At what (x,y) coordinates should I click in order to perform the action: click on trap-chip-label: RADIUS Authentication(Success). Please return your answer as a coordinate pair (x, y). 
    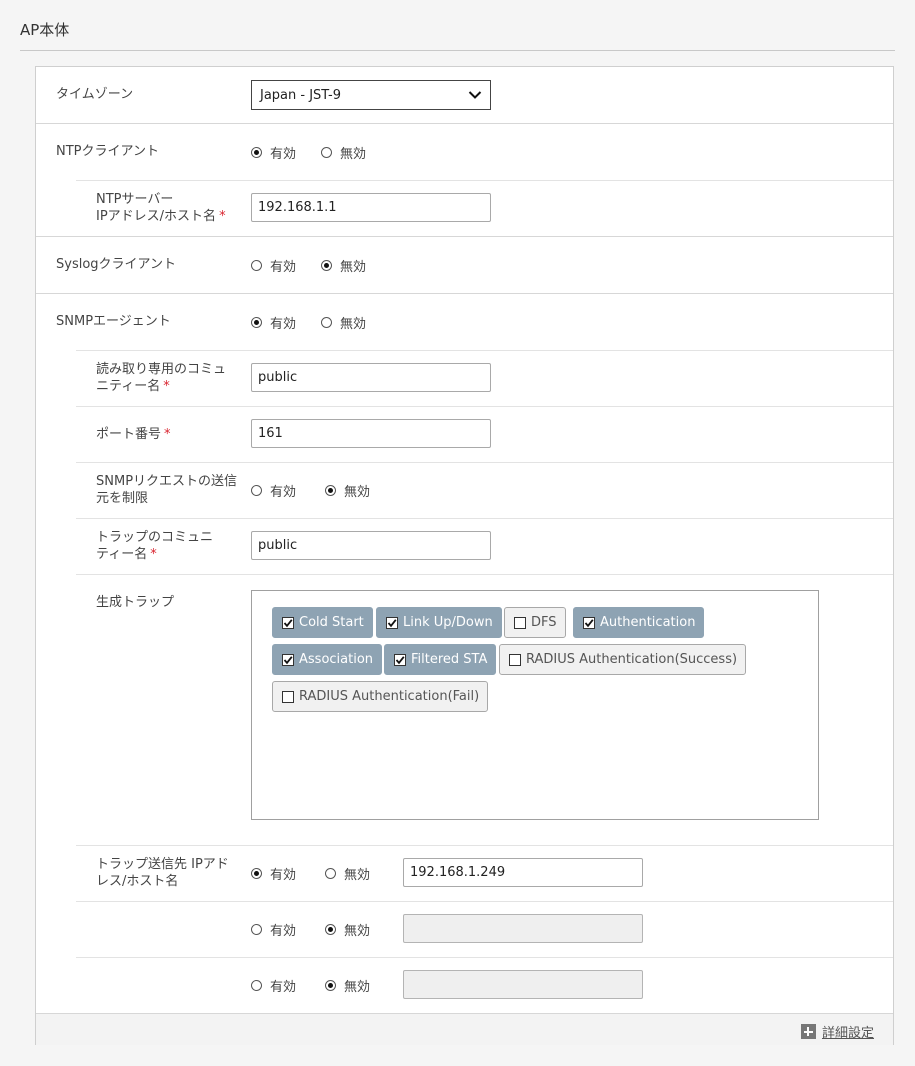
    Looking at the image, I should click on (632, 659).